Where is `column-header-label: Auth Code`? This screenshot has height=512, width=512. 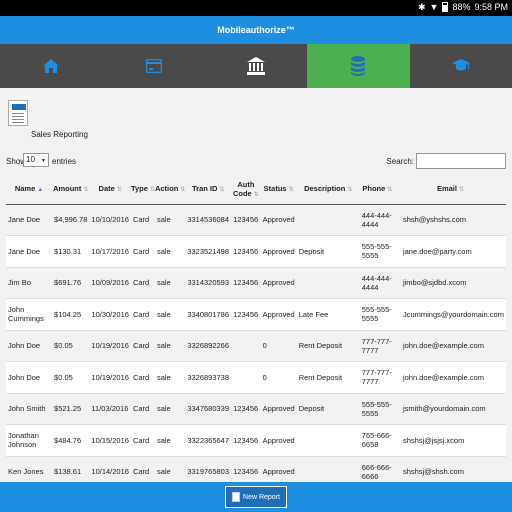
column-header-label: Auth Code is located at coordinates (243, 188).